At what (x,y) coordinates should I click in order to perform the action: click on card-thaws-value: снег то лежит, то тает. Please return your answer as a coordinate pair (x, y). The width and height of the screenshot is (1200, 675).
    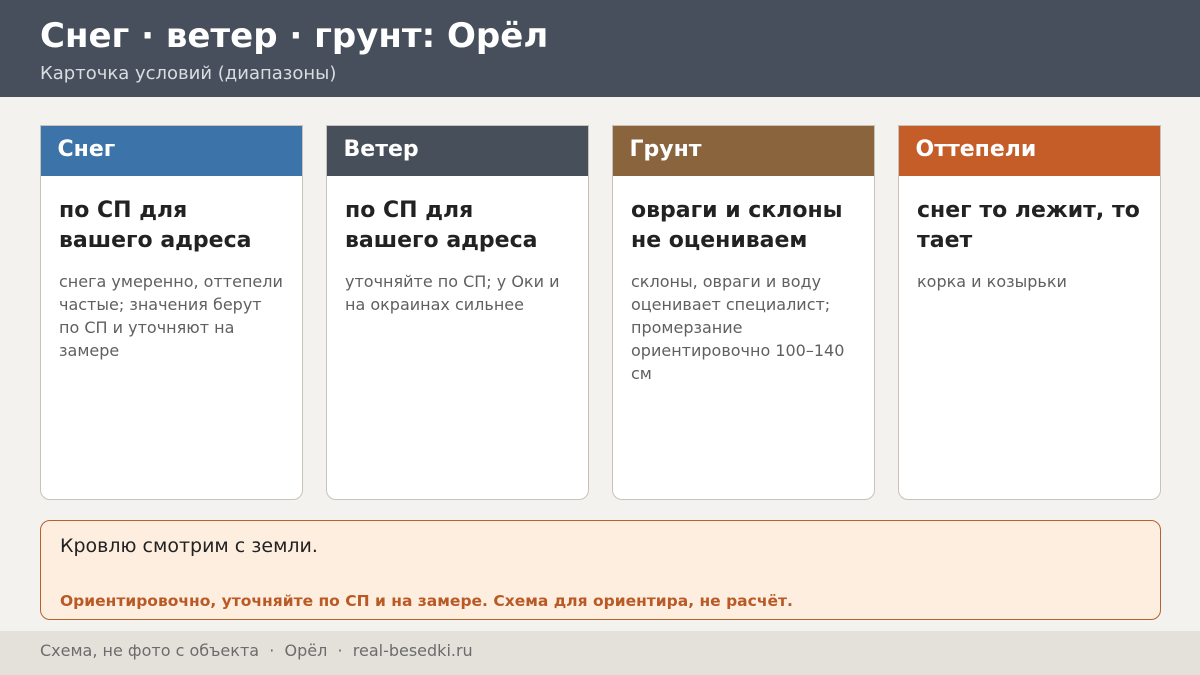
    Looking at the image, I should click on (1028, 225).